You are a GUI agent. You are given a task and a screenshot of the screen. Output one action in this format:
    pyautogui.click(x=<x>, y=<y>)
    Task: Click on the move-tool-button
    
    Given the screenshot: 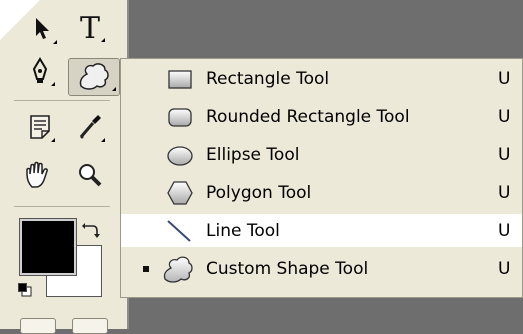 What is the action you would take?
    pyautogui.click(x=42, y=31)
    